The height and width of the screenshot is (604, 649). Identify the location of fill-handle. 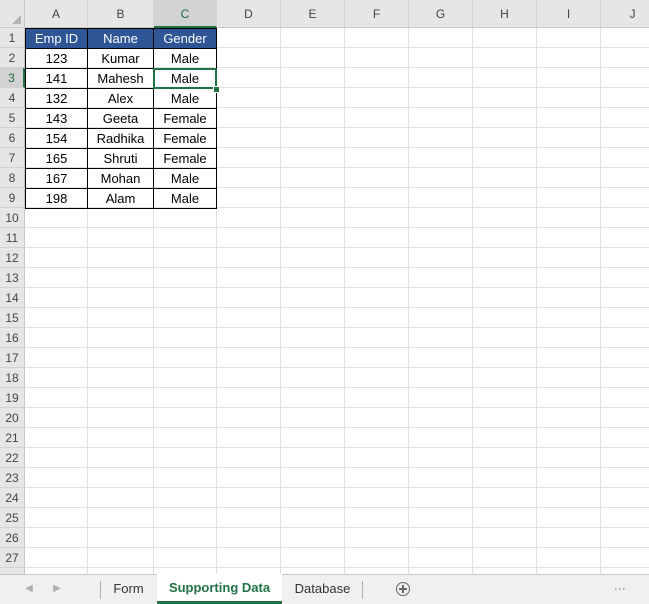
(216, 89).